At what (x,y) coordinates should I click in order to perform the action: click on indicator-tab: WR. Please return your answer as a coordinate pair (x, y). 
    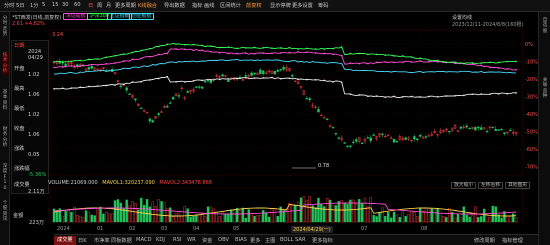
    Looking at the image, I should click on (191, 240).